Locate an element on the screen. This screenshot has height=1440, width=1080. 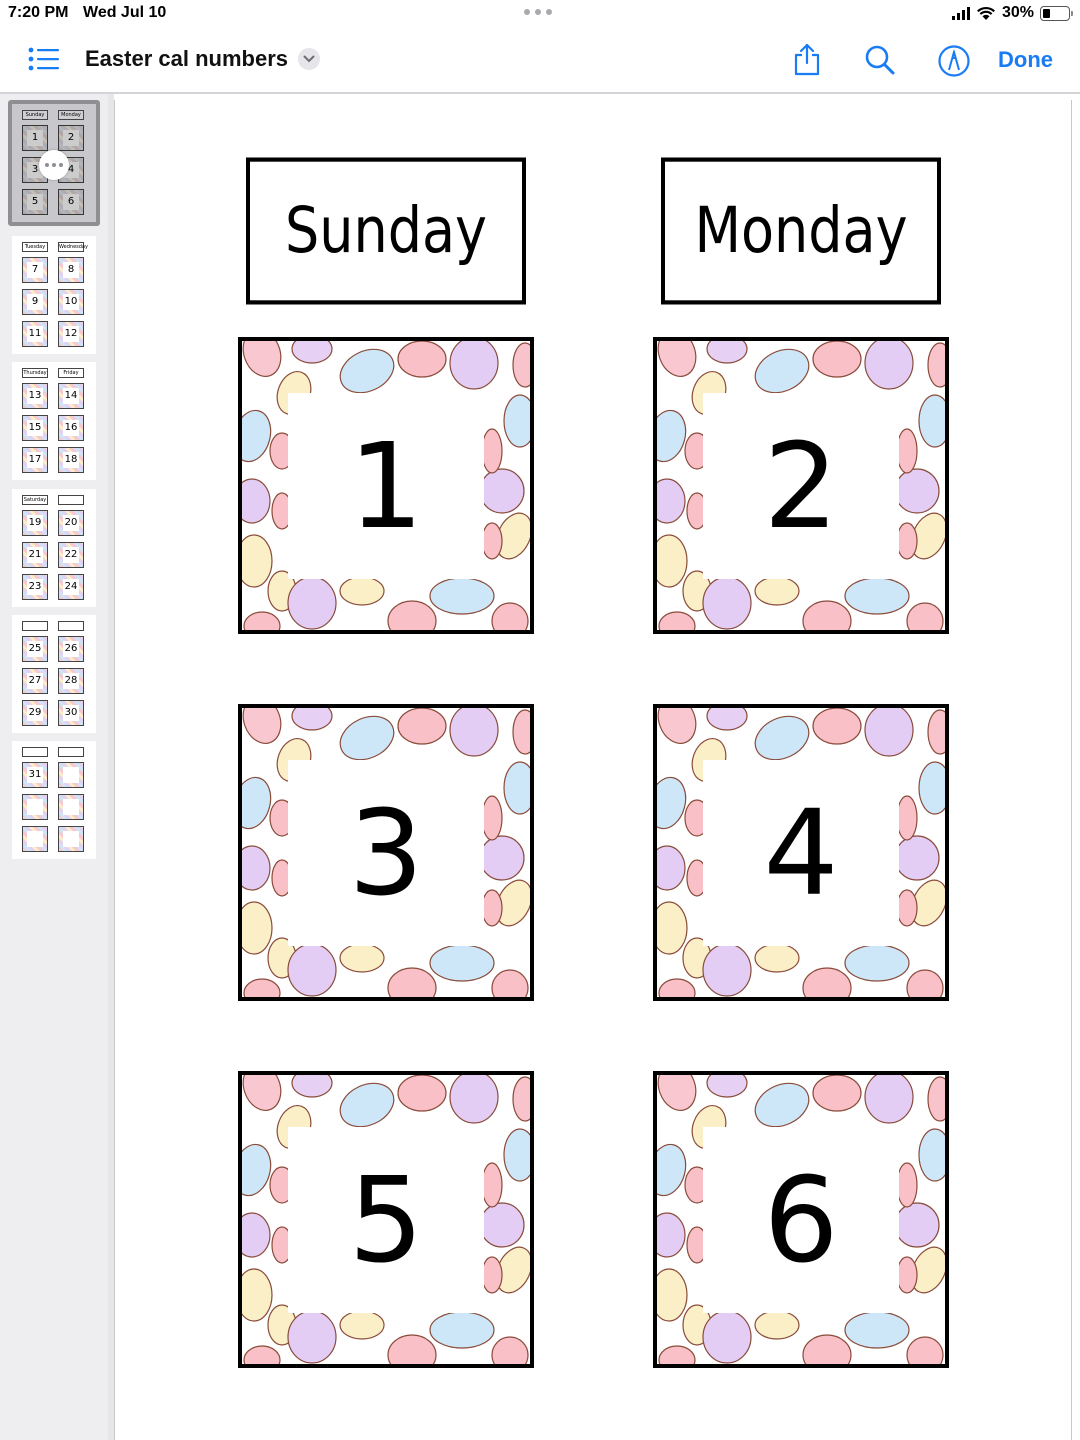
battery-percent: 30% is located at coordinates (1017, 12).